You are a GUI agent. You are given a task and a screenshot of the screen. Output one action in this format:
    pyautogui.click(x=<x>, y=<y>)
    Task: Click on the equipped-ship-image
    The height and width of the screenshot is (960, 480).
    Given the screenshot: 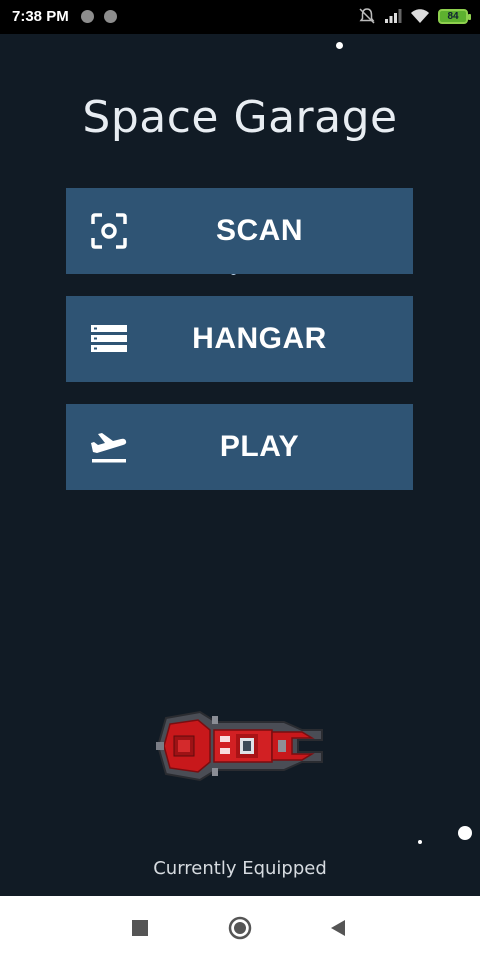 What is the action you would take?
    pyautogui.click(x=239, y=746)
    